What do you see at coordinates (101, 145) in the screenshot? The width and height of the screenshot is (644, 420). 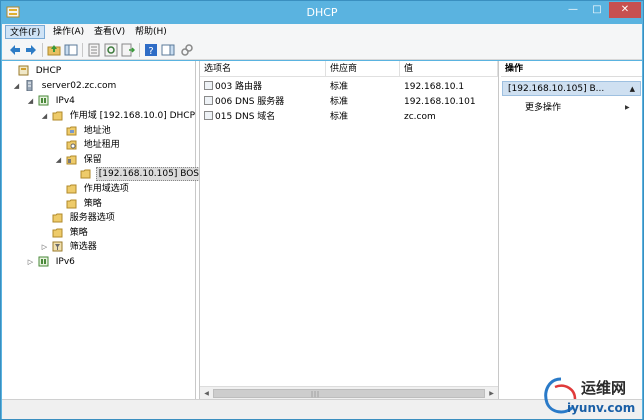 I see `tree-node-label: 地址租用` at bounding box center [101, 145].